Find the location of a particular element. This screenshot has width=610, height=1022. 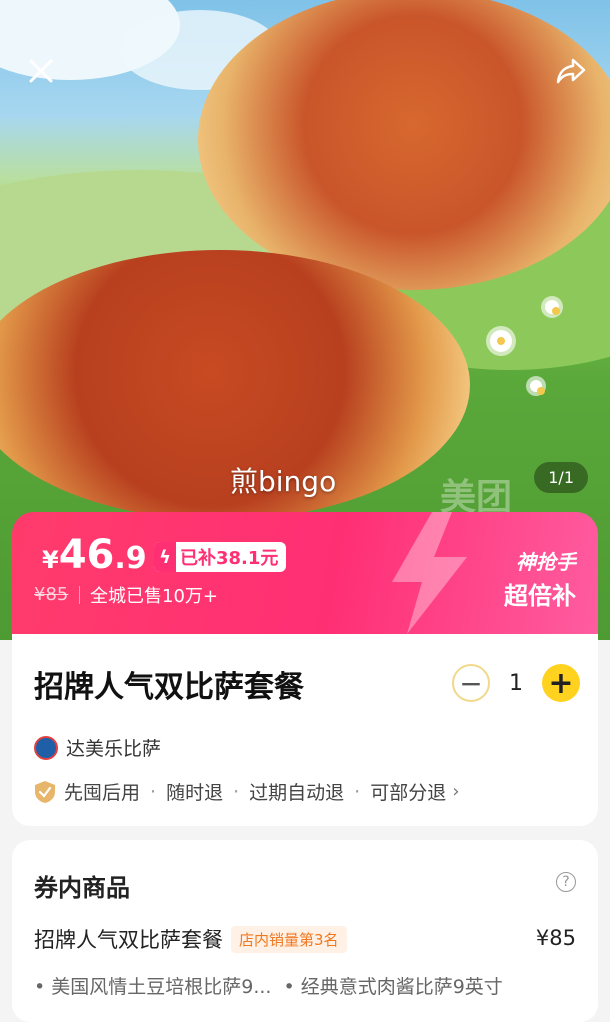

subsidy-badge: ϟ 已补38.1元 is located at coordinates (220, 557).